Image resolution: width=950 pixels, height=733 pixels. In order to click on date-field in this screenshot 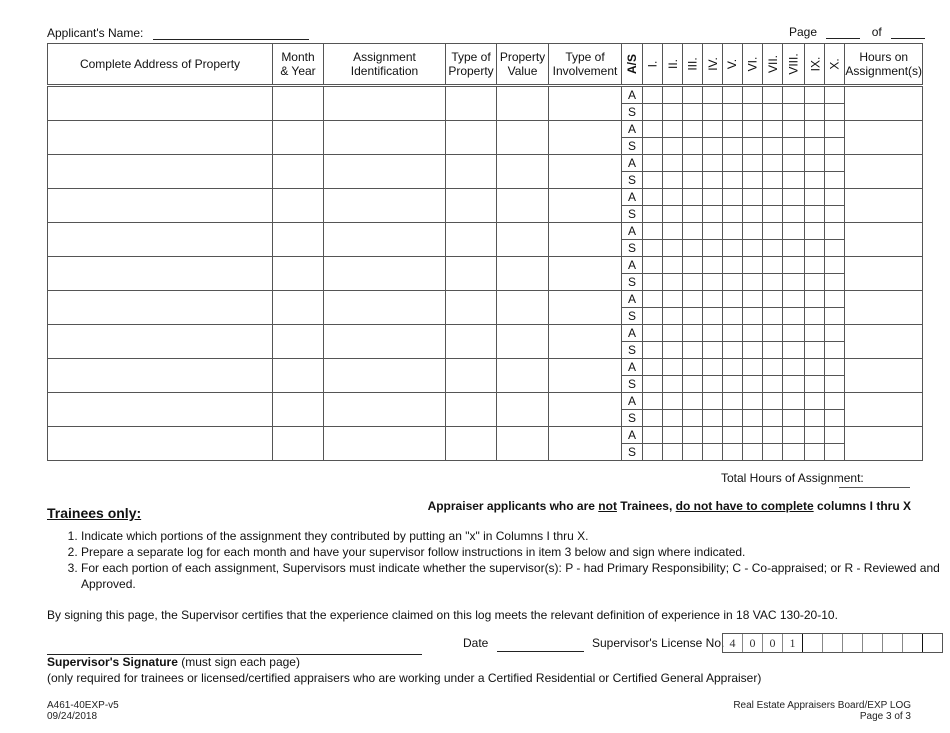, I will do `click(540, 651)`.